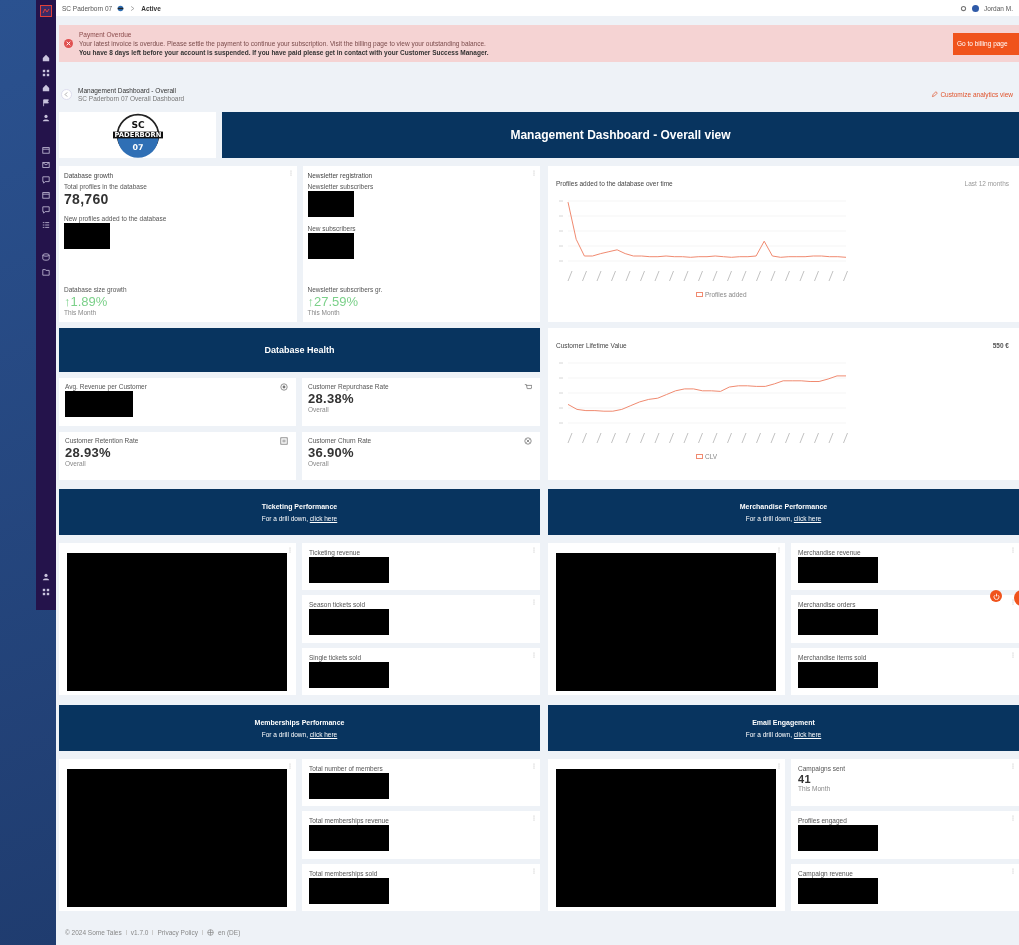 The image size is (1019, 945). Describe the element at coordinates (331, 452) in the screenshot. I see `metric-value: 36.90%` at that location.